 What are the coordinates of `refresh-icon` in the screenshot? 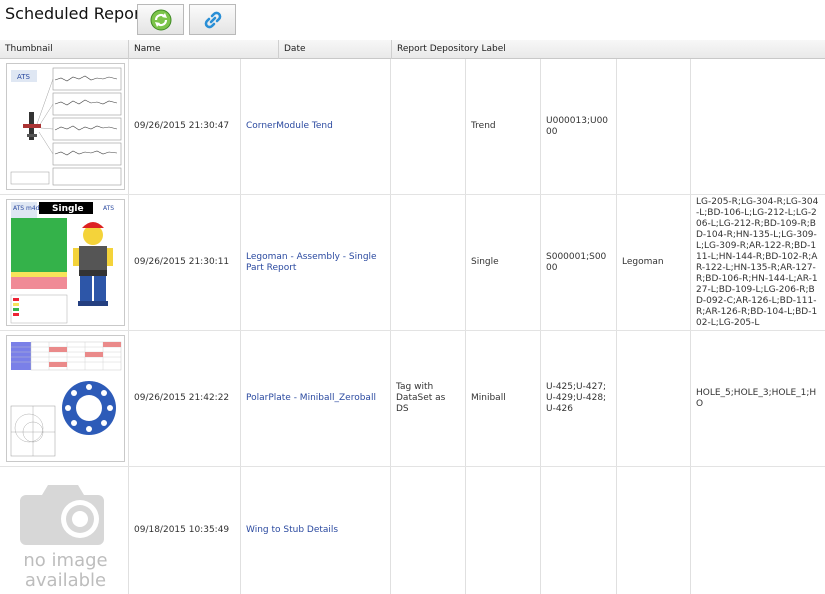 It's located at (160, 19).